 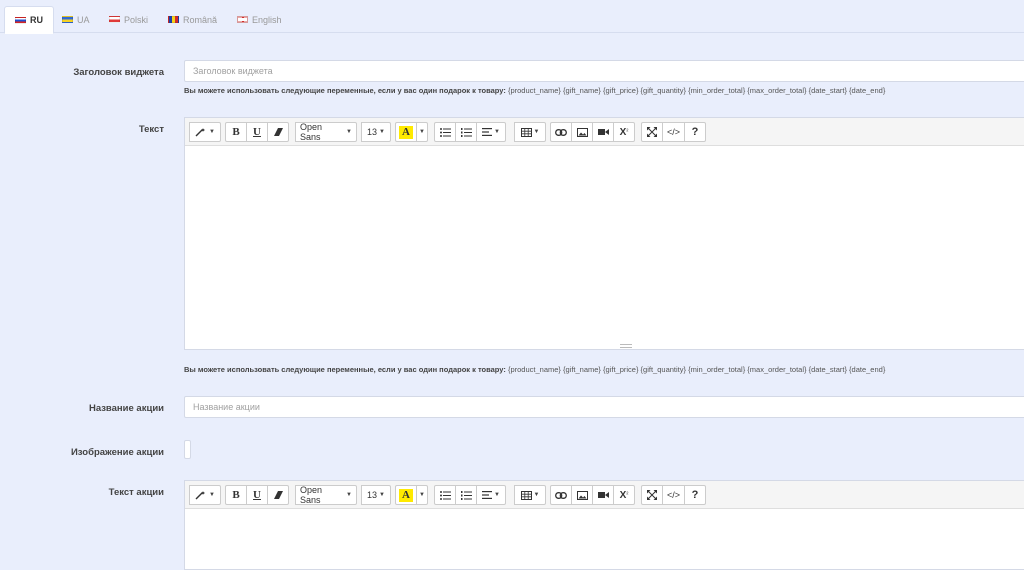 I want to click on tab-label: English, so click(x=267, y=19).